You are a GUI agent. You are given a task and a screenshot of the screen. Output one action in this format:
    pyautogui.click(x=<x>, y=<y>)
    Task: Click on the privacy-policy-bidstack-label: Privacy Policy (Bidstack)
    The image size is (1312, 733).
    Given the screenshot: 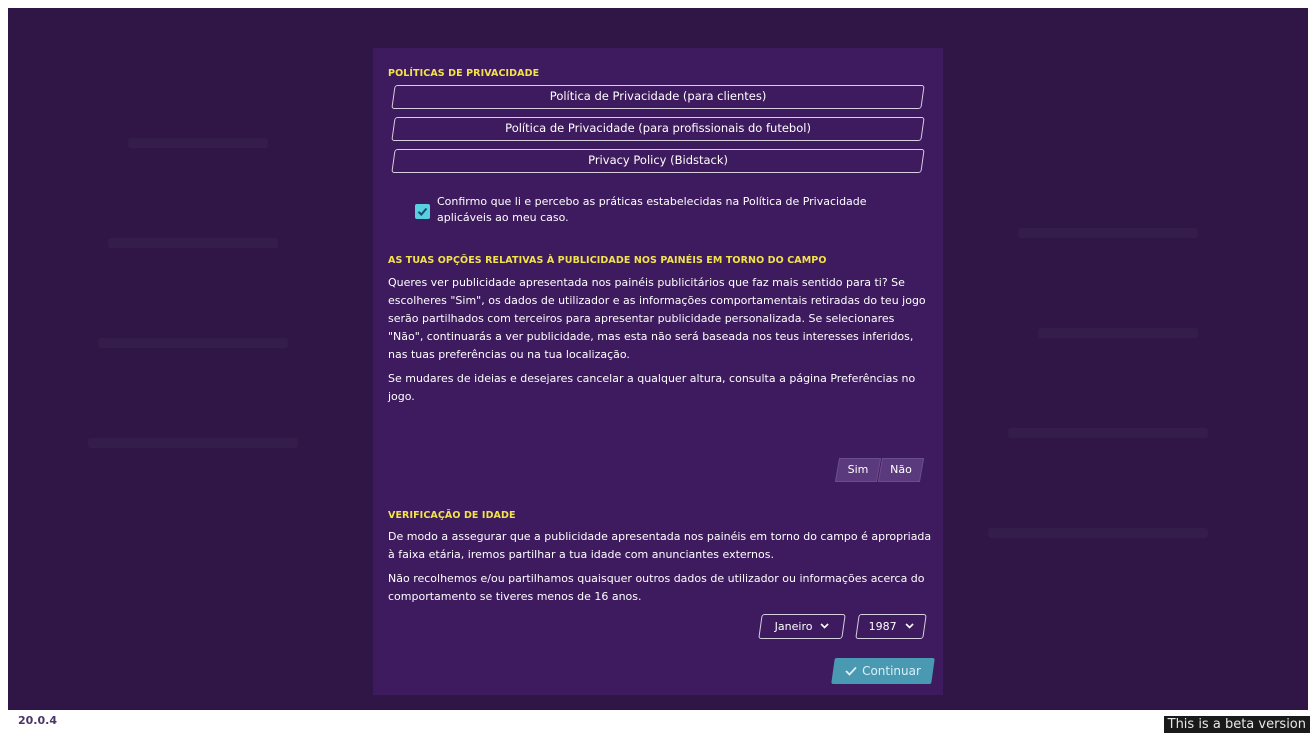 What is the action you would take?
    pyautogui.click(x=658, y=160)
    